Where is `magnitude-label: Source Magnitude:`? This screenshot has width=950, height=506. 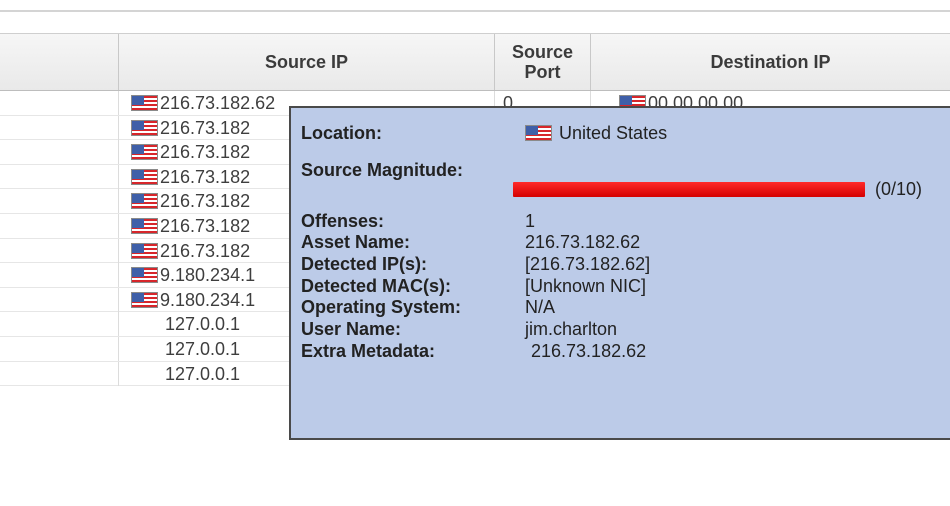 magnitude-label: Source Magnitude: is located at coordinates (382, 170).